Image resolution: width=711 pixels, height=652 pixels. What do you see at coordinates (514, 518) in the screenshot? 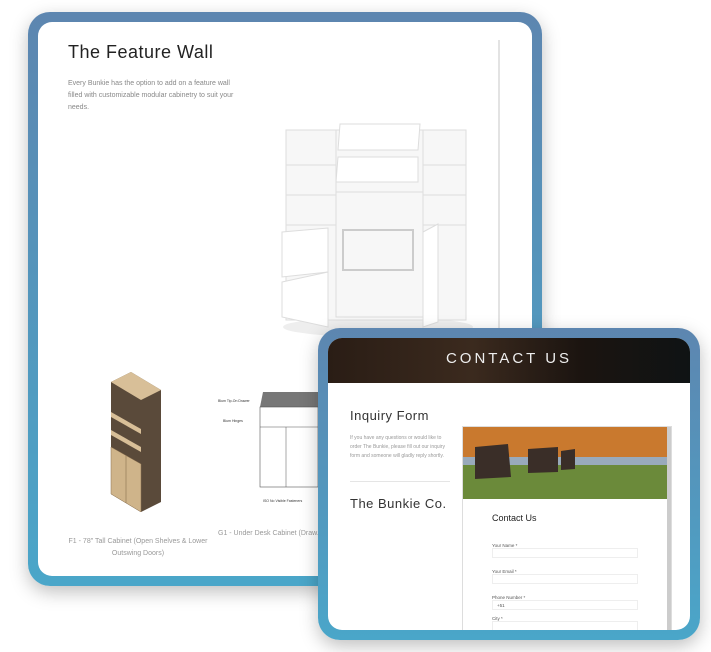
I see `form-title: Contact Us` at bounding box center [514, 518].